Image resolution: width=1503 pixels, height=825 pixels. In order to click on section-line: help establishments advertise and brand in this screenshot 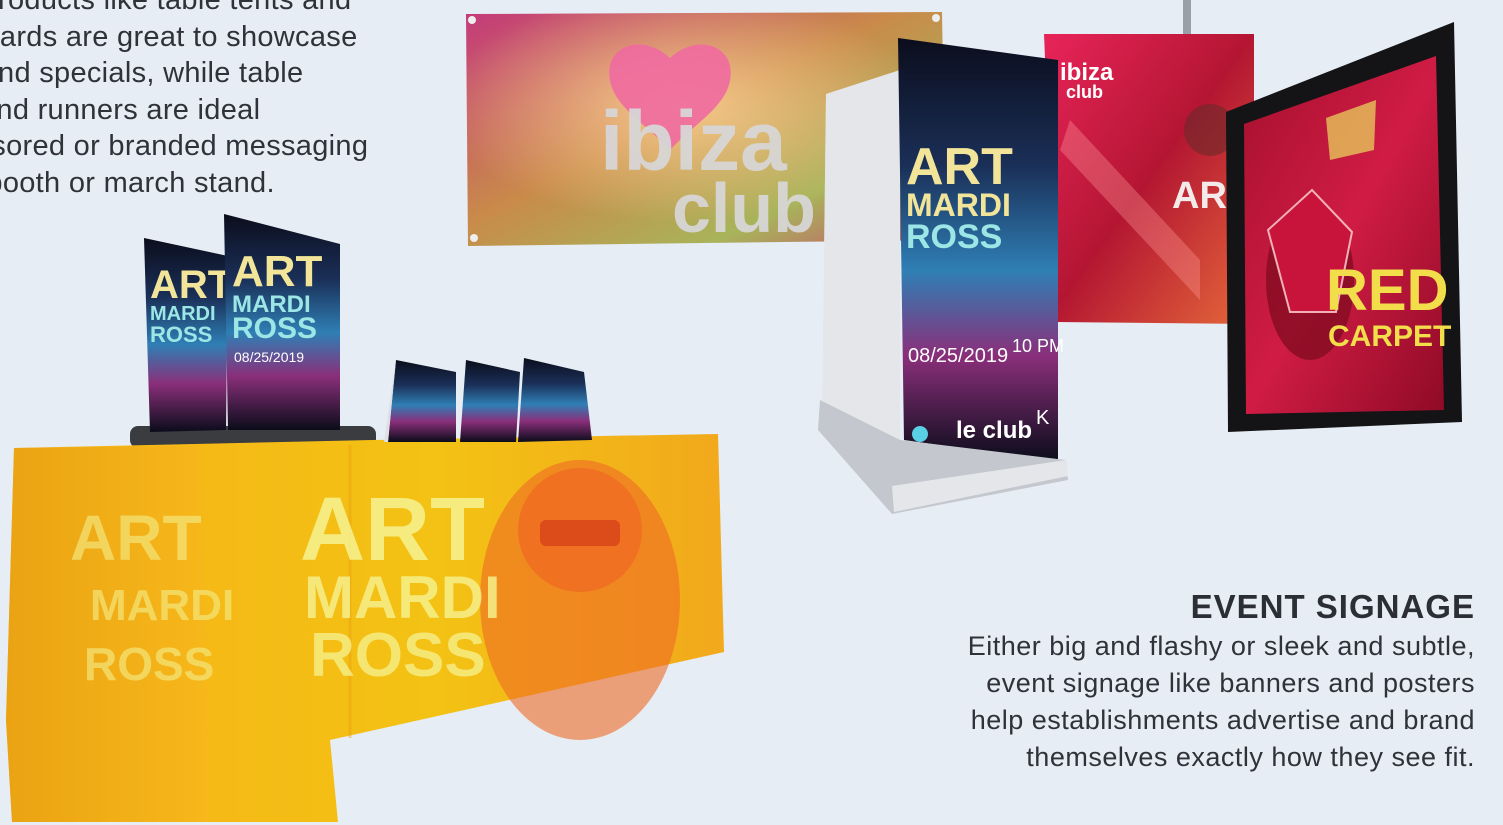, I will do `click(1222, 720)`.